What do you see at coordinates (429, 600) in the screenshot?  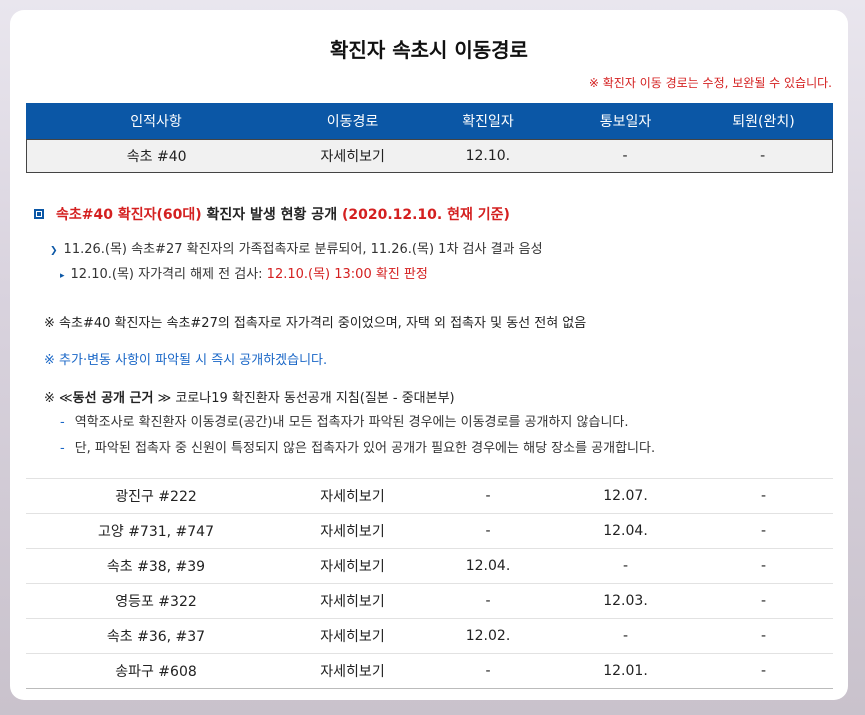 I see `table-row: 영등포 #322 자세히보기 - 12.03. -` at bounding box center [429, 600].